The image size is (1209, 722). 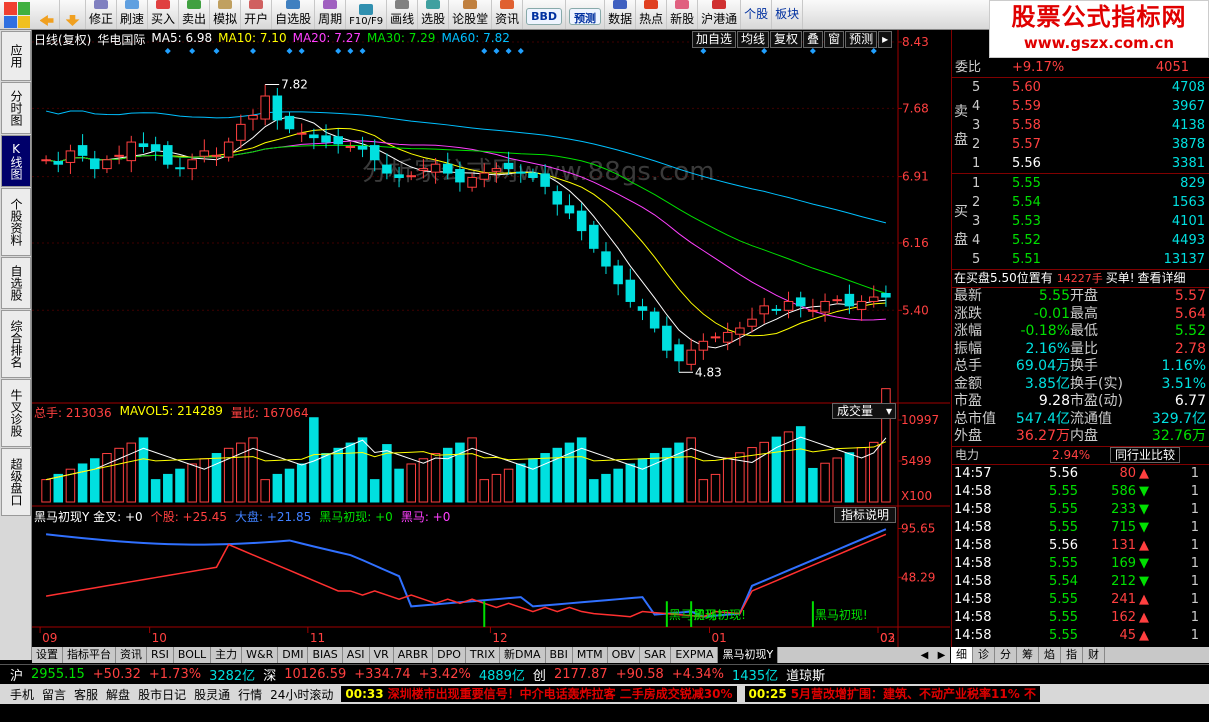 What do you see at coordinates (624, 655) in the screenshot?
I see `indicator-tab: OBV` at bounding box center [624, 655].